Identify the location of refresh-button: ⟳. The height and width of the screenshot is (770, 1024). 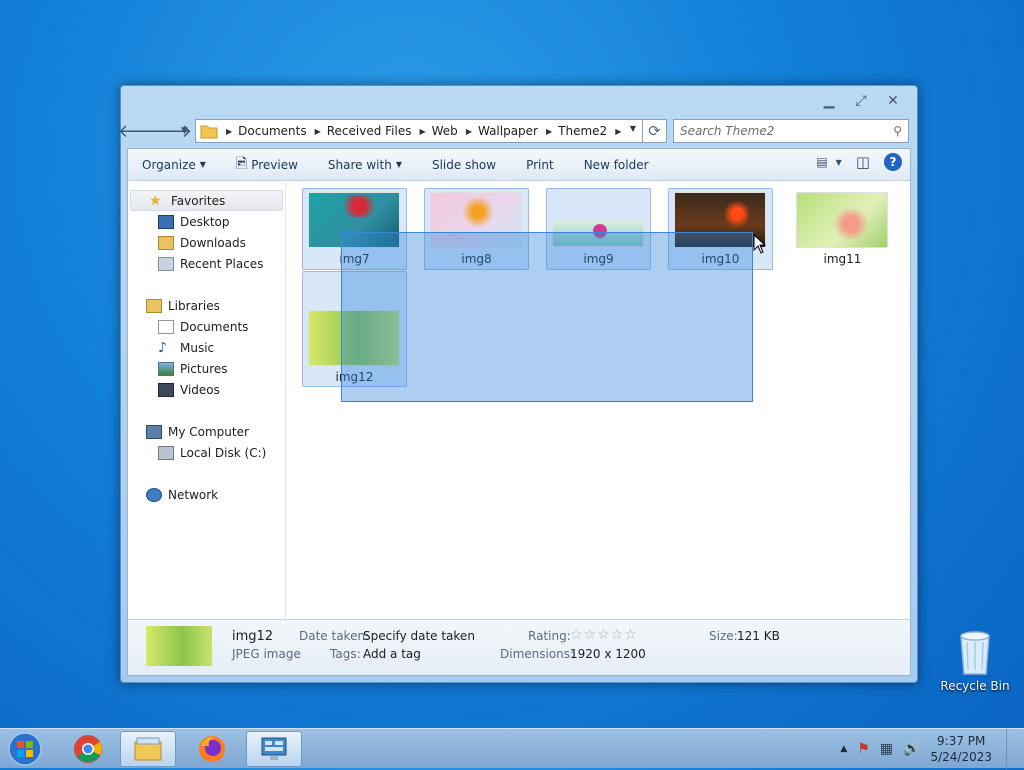
(655, 131).